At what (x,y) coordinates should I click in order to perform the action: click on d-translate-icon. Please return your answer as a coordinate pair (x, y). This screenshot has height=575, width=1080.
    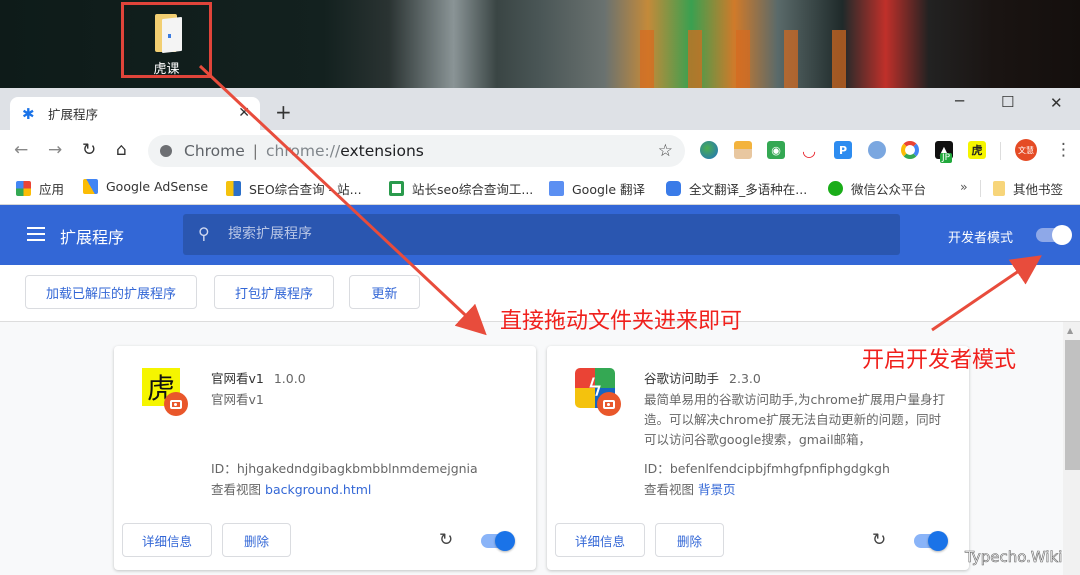
    Looking at the image, I should click on (673, 188).